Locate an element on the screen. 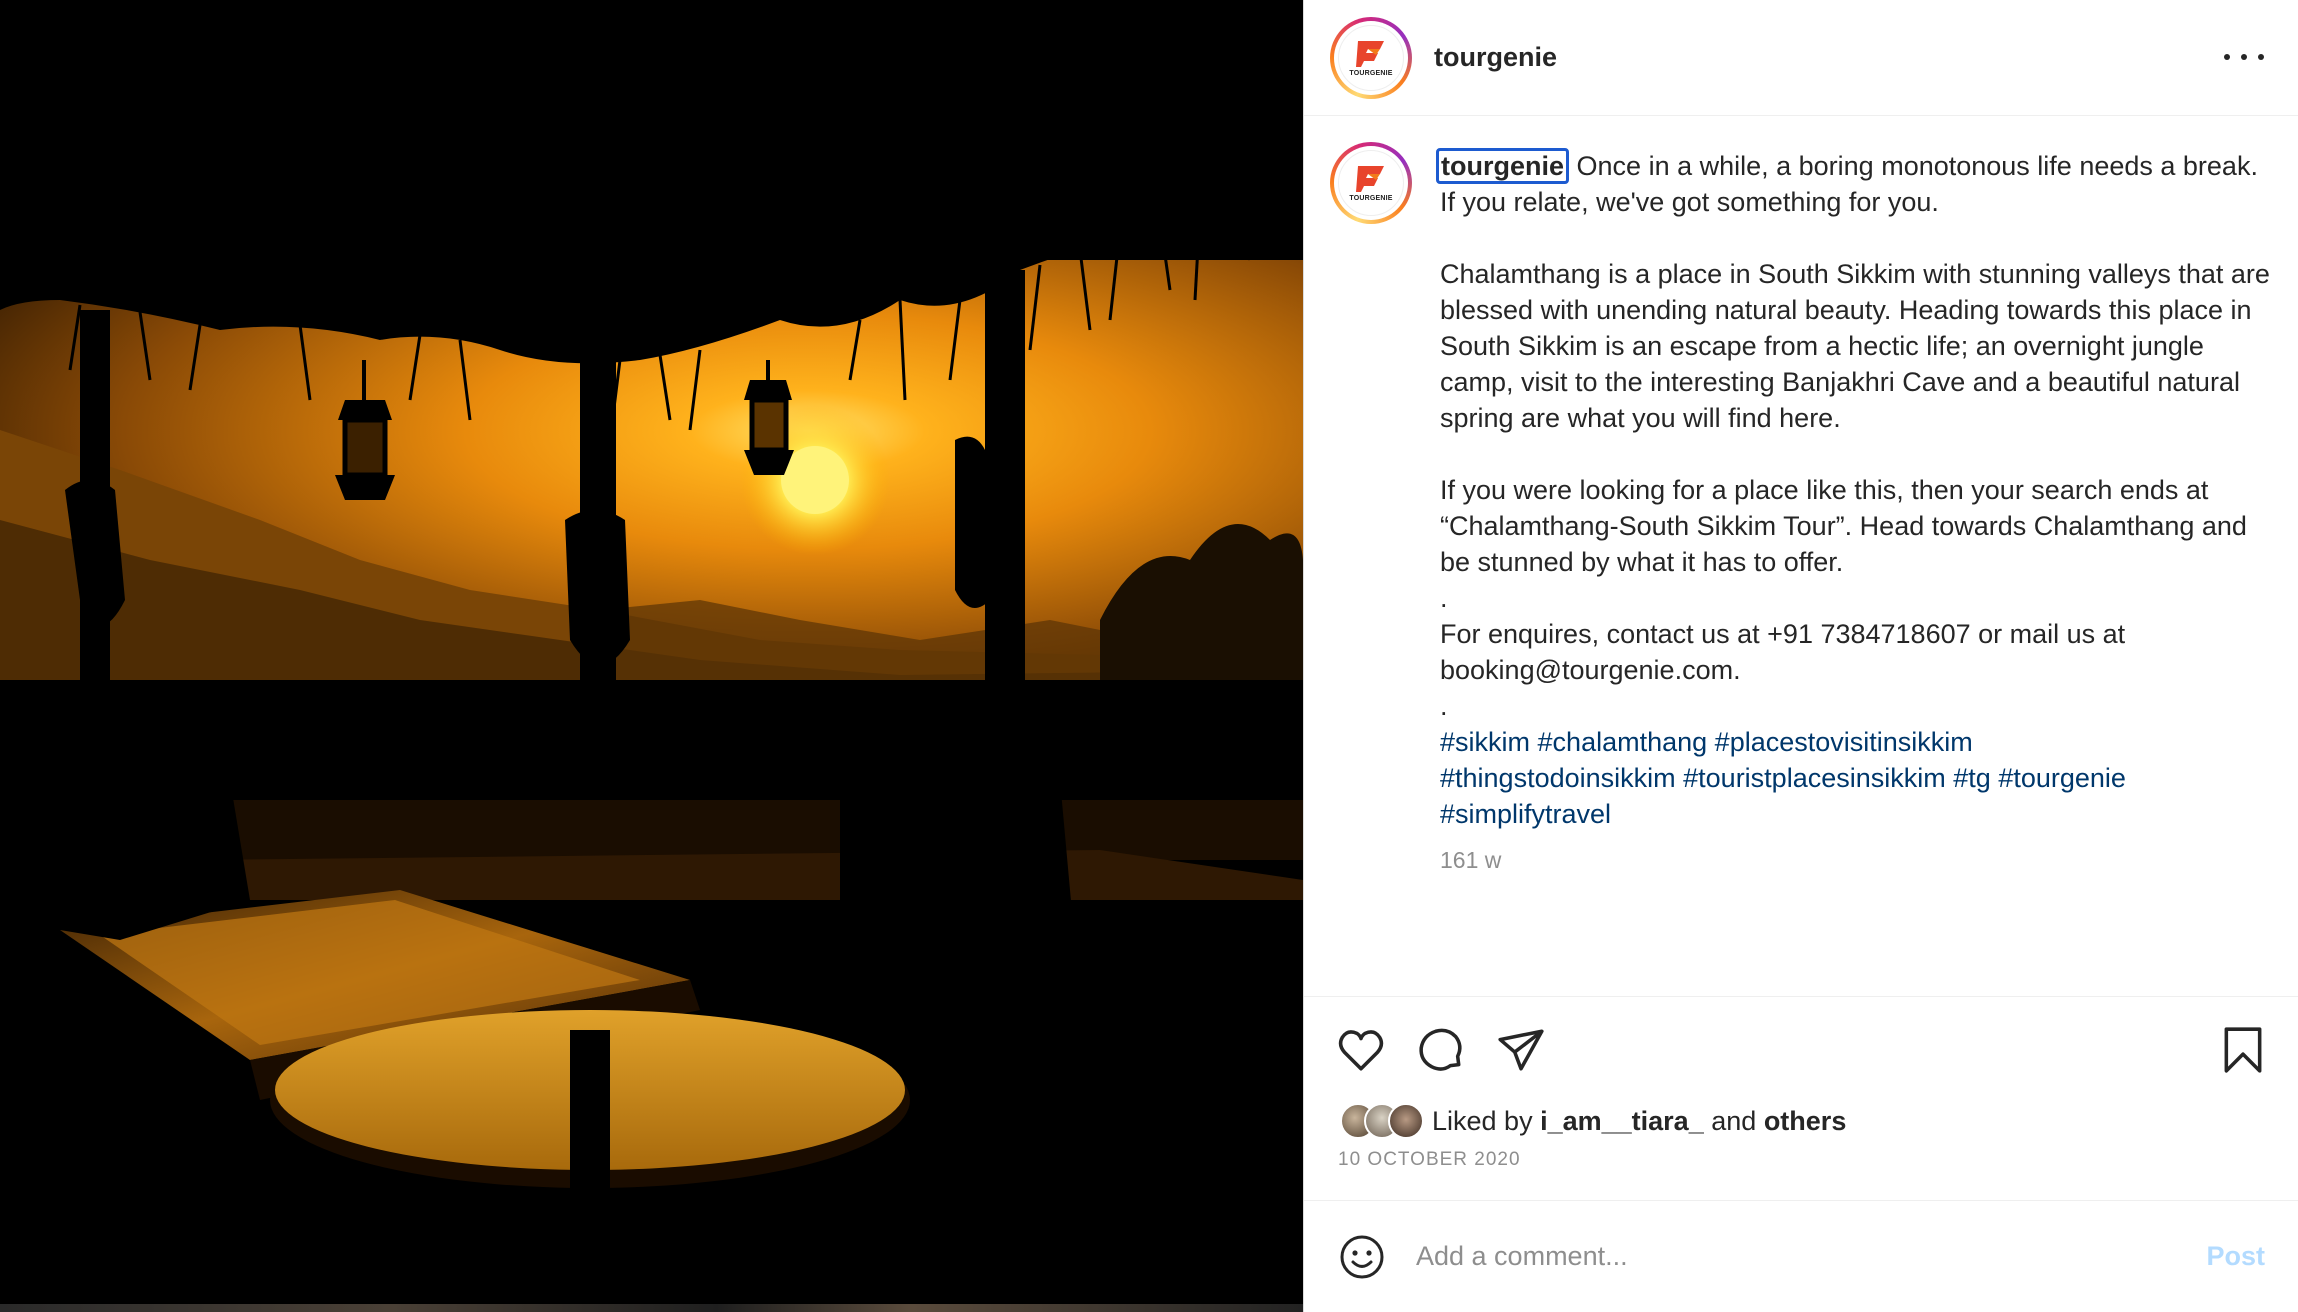  liked-by-label: Liked by is located at coordinates (1482, 1120).